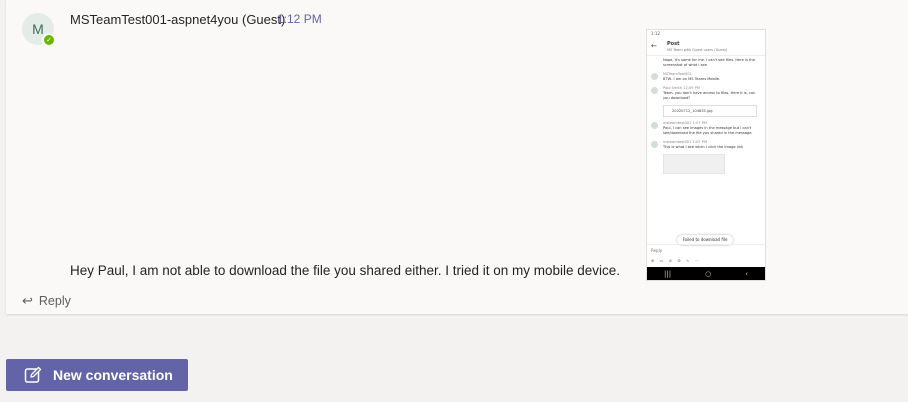 The width and height of the screenshot is (908, 402). What do you see at coordinates (299, 19) in the screenshot?
I see `message-timestamp: 1:12 PM` at bounding box center [299, 19].